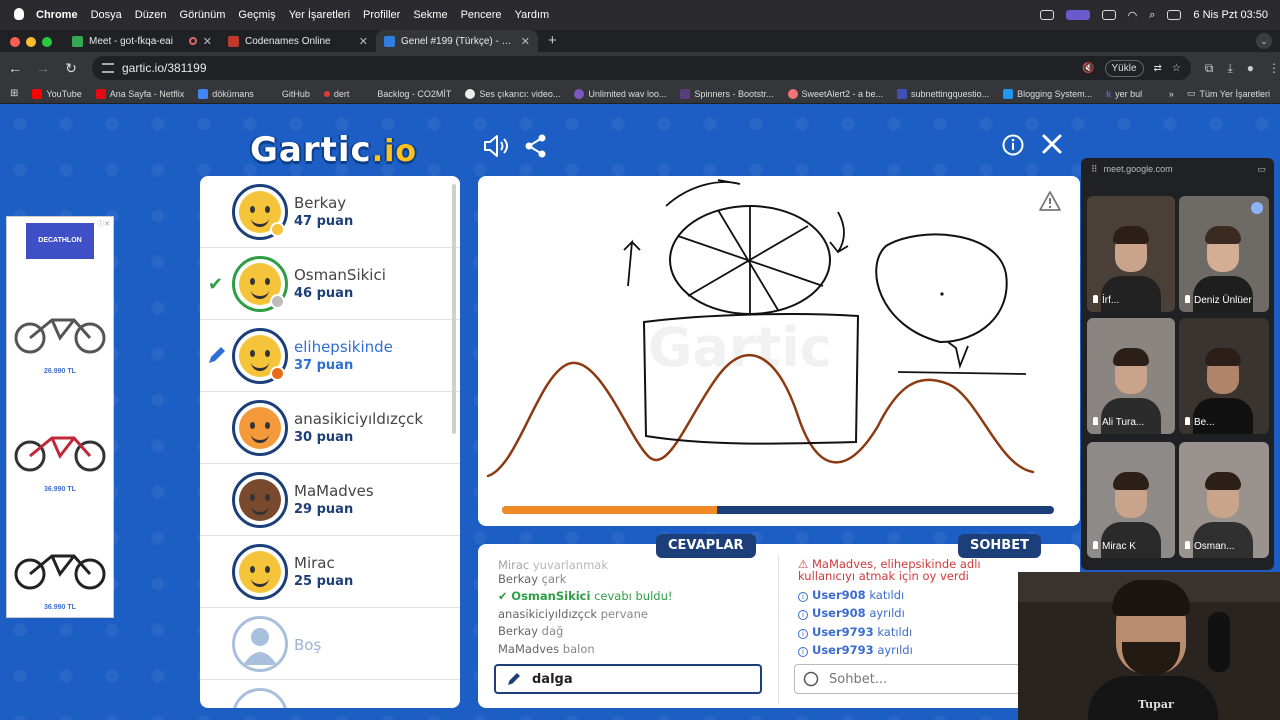 Image resolution: width=1280 pixels, height=720 pixels. What do you see at coordinates (1108, 15) in the screenshot?
I see `battery-icon` at bounding box center [1108, 15].